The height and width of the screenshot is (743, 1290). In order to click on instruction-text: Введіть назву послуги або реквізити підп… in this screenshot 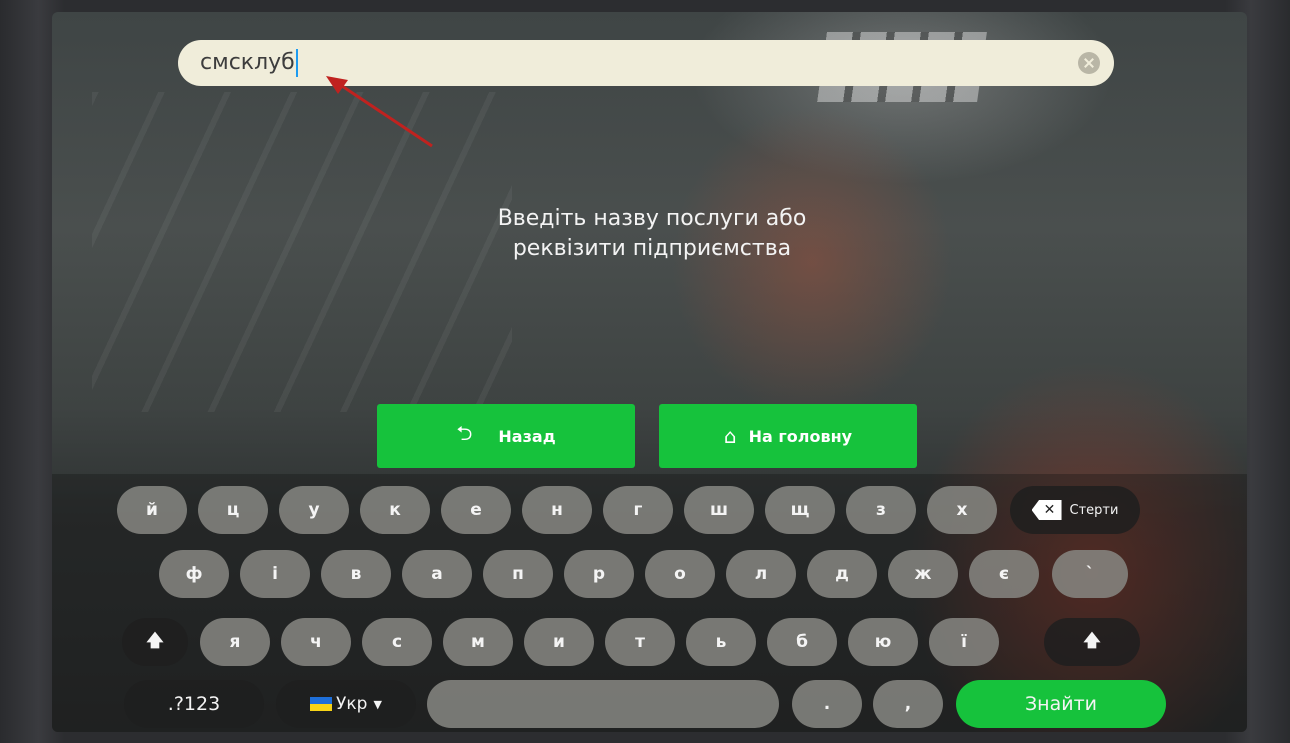, I will do `click(652, 234)`.